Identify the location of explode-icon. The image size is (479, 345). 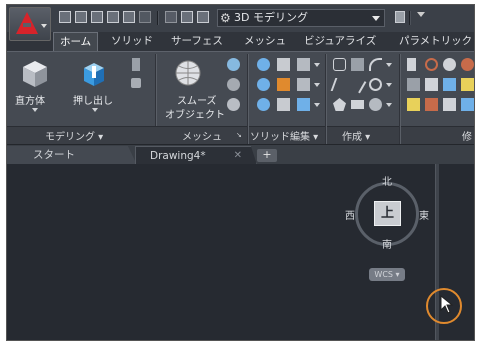
(431, 104).